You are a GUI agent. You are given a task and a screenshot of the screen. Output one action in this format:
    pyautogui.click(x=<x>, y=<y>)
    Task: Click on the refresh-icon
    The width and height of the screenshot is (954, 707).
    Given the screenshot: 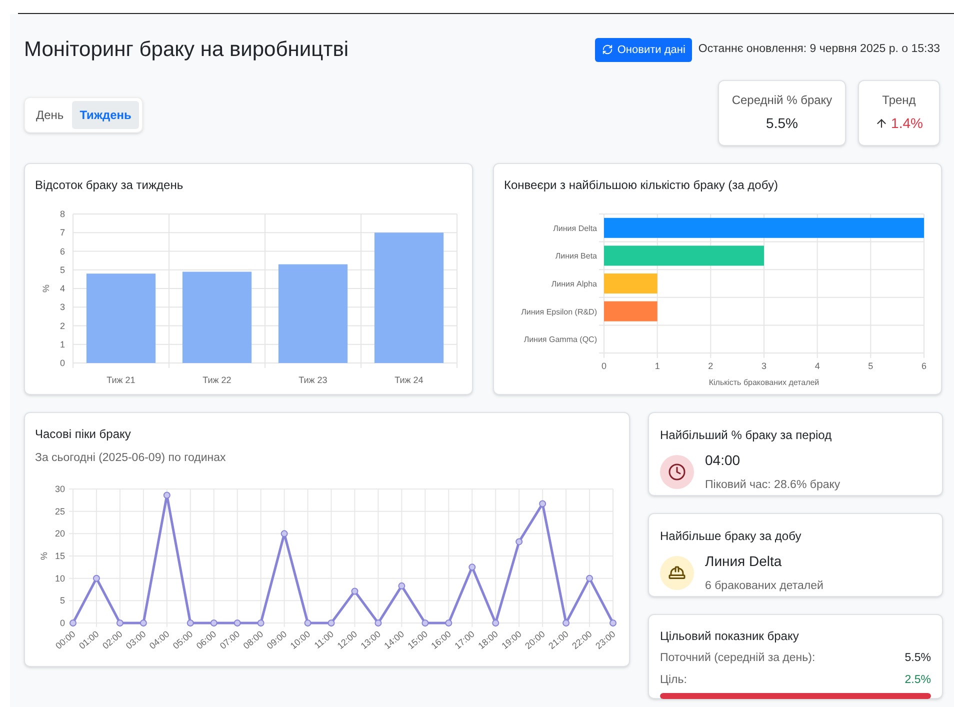 What is the action you would take?
    pyautogui.click(x=608, y=50)
    